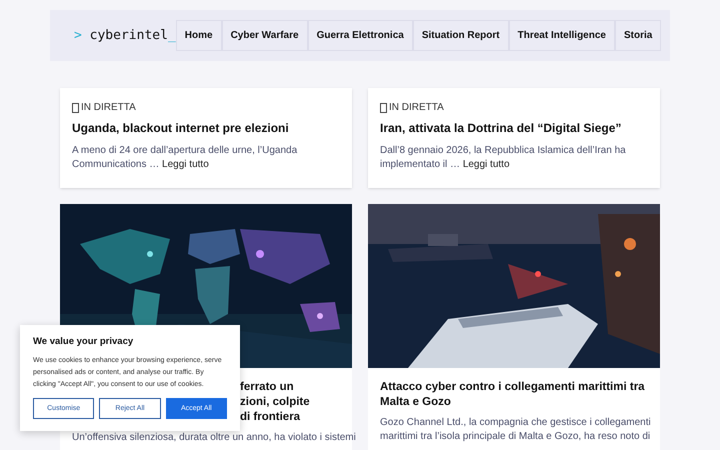  I want to click on cookie-title: We value your privacy, so click(83, 342).